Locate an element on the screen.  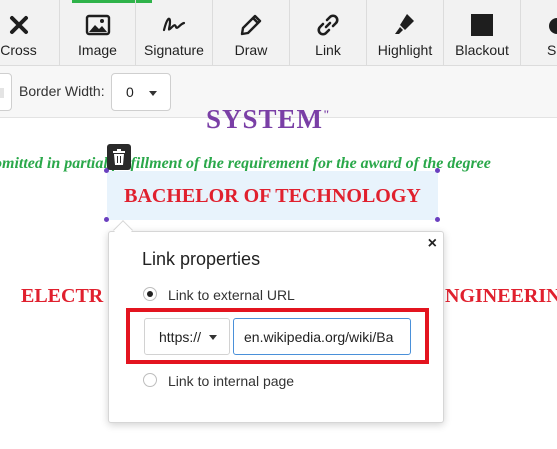
doc-title: SYSTEM" is located at coordinates (306, 119).